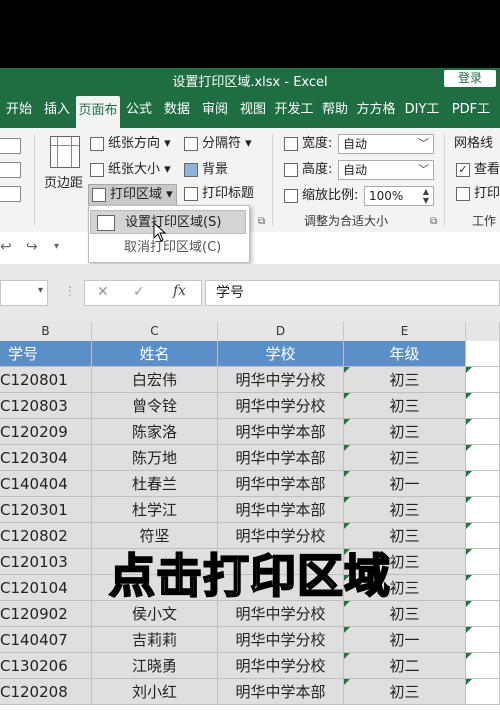  What do you see at coordinates (405, 666) in the screenshot?
I see `grade-cell: 初二` at bounding box center [405, 666].